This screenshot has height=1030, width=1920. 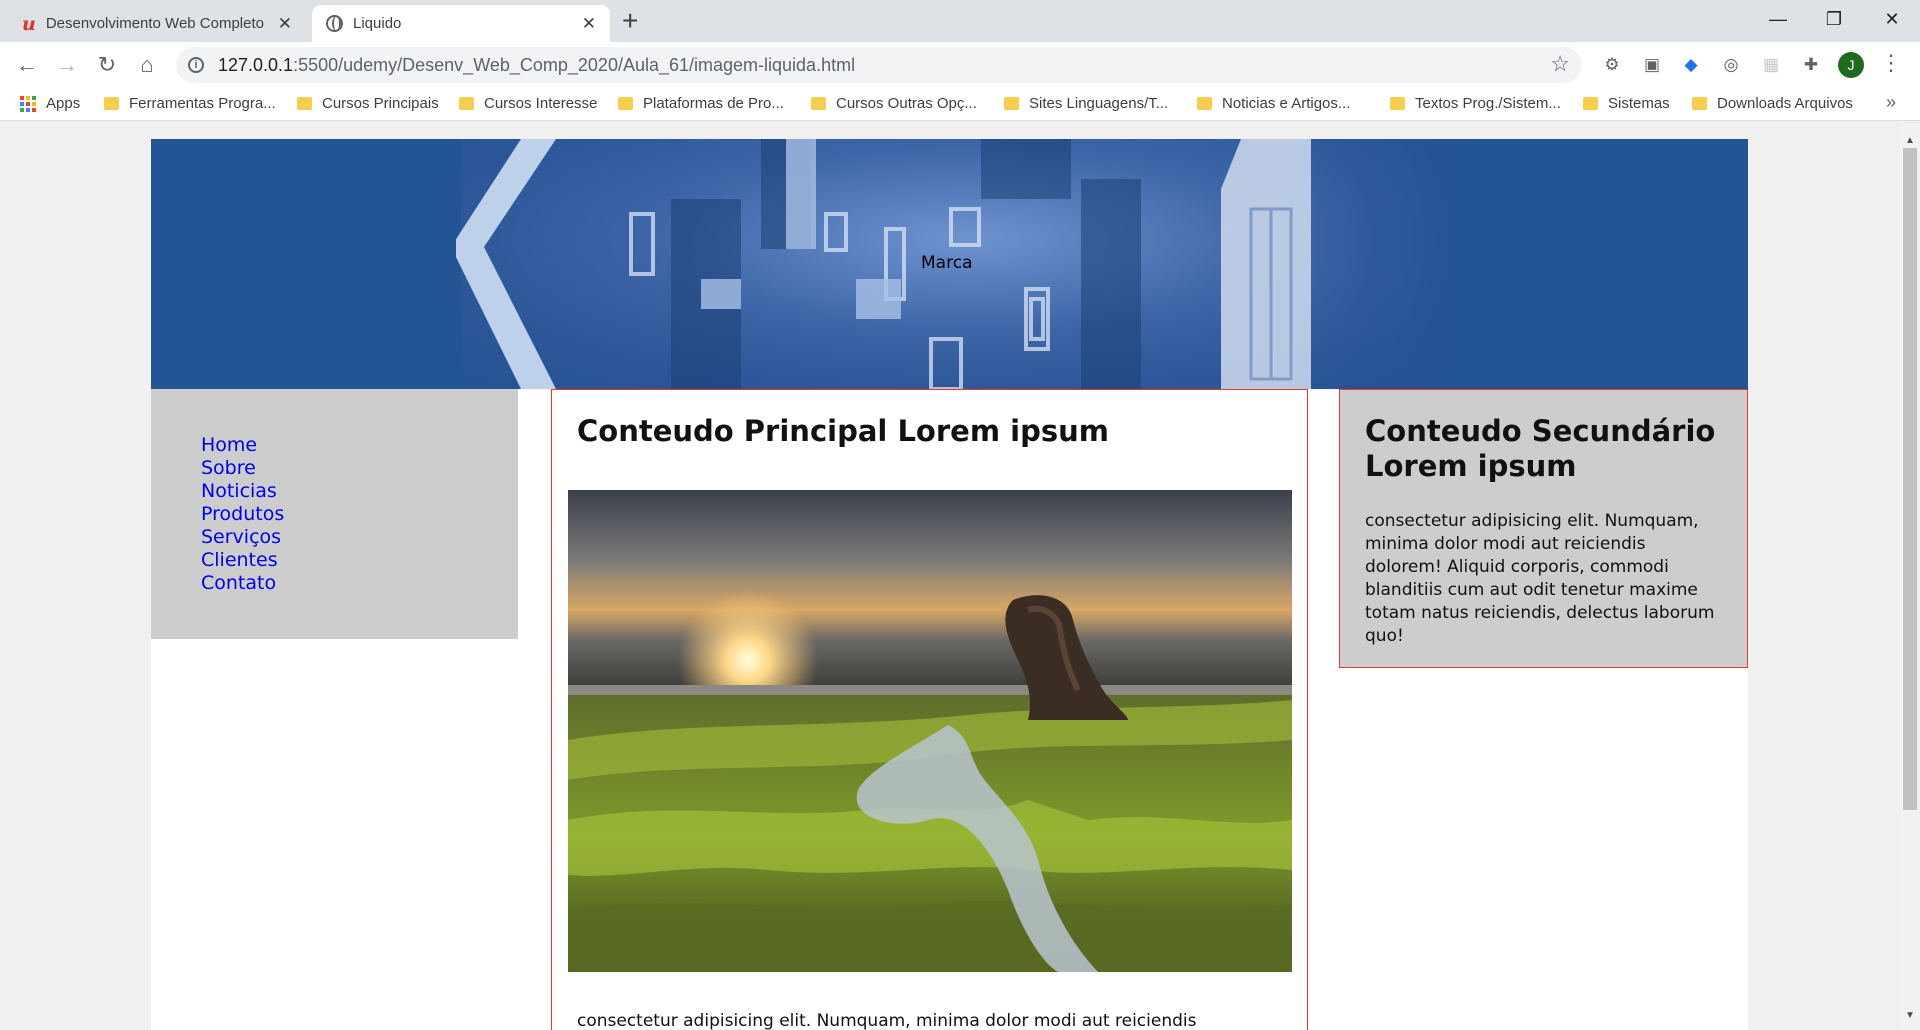 I want to click on nav-item: Clientes, so click(x=242, y=560).